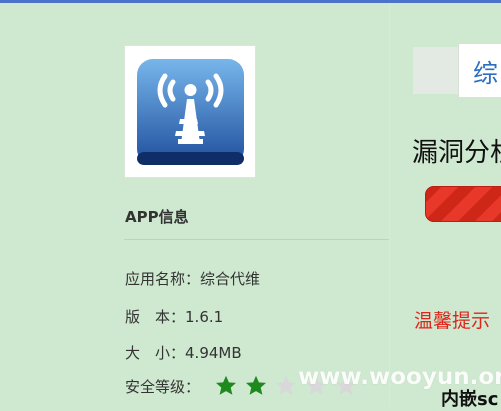 Image resolution: width=501 pixels, height=411 pixels. What do you see at coordinates (157, 217) in the screenshot?
I see `app-info-title: APP信息` at bounding box center [157, 217].